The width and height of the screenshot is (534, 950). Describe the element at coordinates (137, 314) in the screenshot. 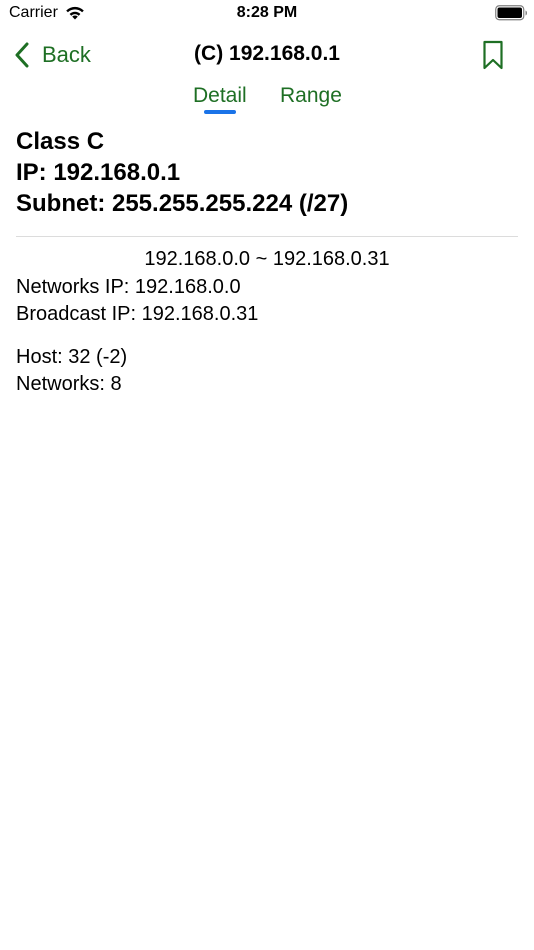

I see `broadcast-ip: Broadcast IP: 192.168.0.31` at that location.